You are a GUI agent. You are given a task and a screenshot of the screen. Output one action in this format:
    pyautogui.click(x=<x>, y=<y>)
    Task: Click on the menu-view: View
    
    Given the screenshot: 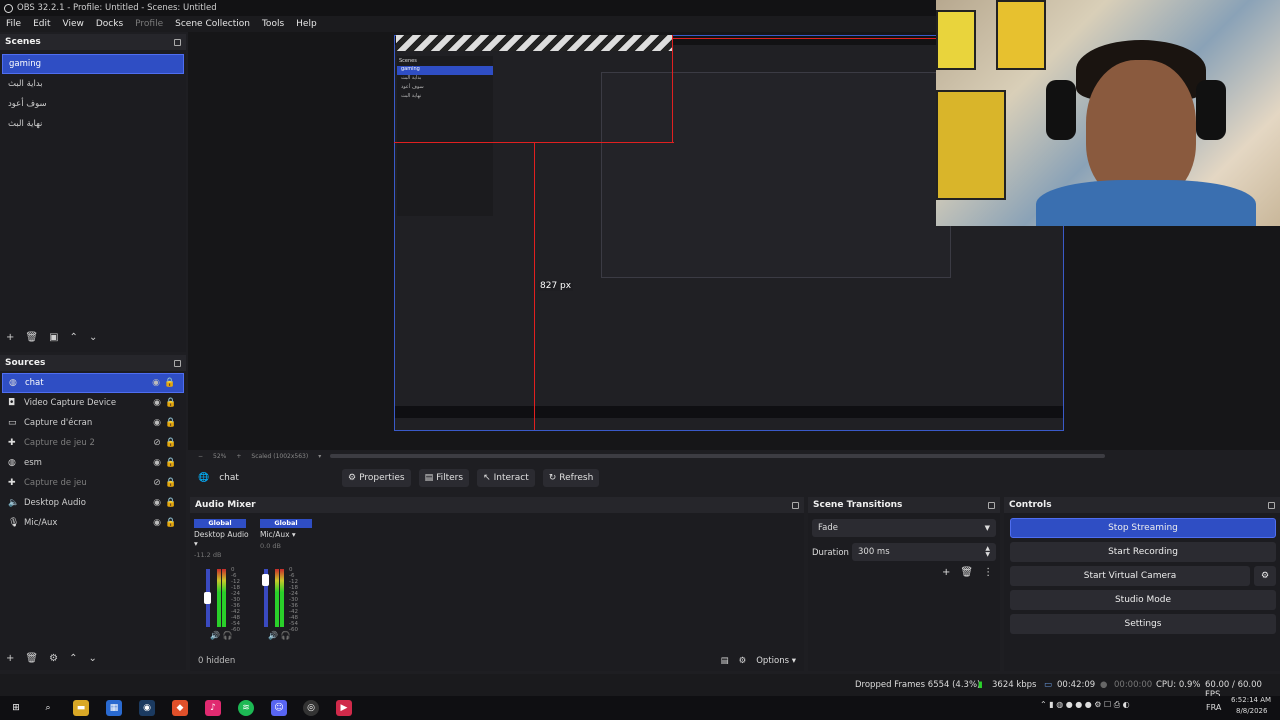 What is the action you would take?
    pyautogui.click(x=73, y=24)
    